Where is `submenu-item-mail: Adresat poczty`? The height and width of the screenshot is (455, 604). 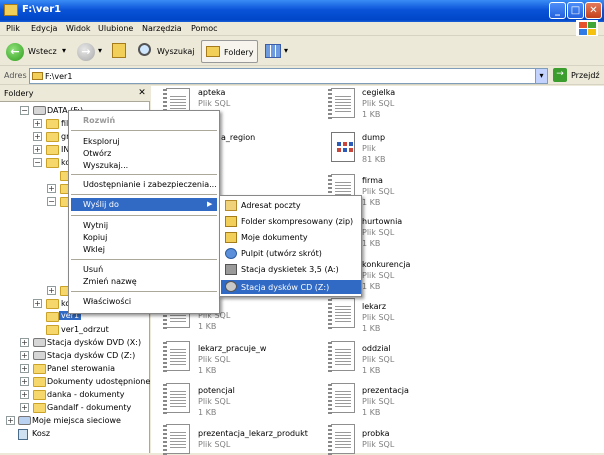
submenu-item-mail: Adresat poczty is located at coordinates (271, 205).